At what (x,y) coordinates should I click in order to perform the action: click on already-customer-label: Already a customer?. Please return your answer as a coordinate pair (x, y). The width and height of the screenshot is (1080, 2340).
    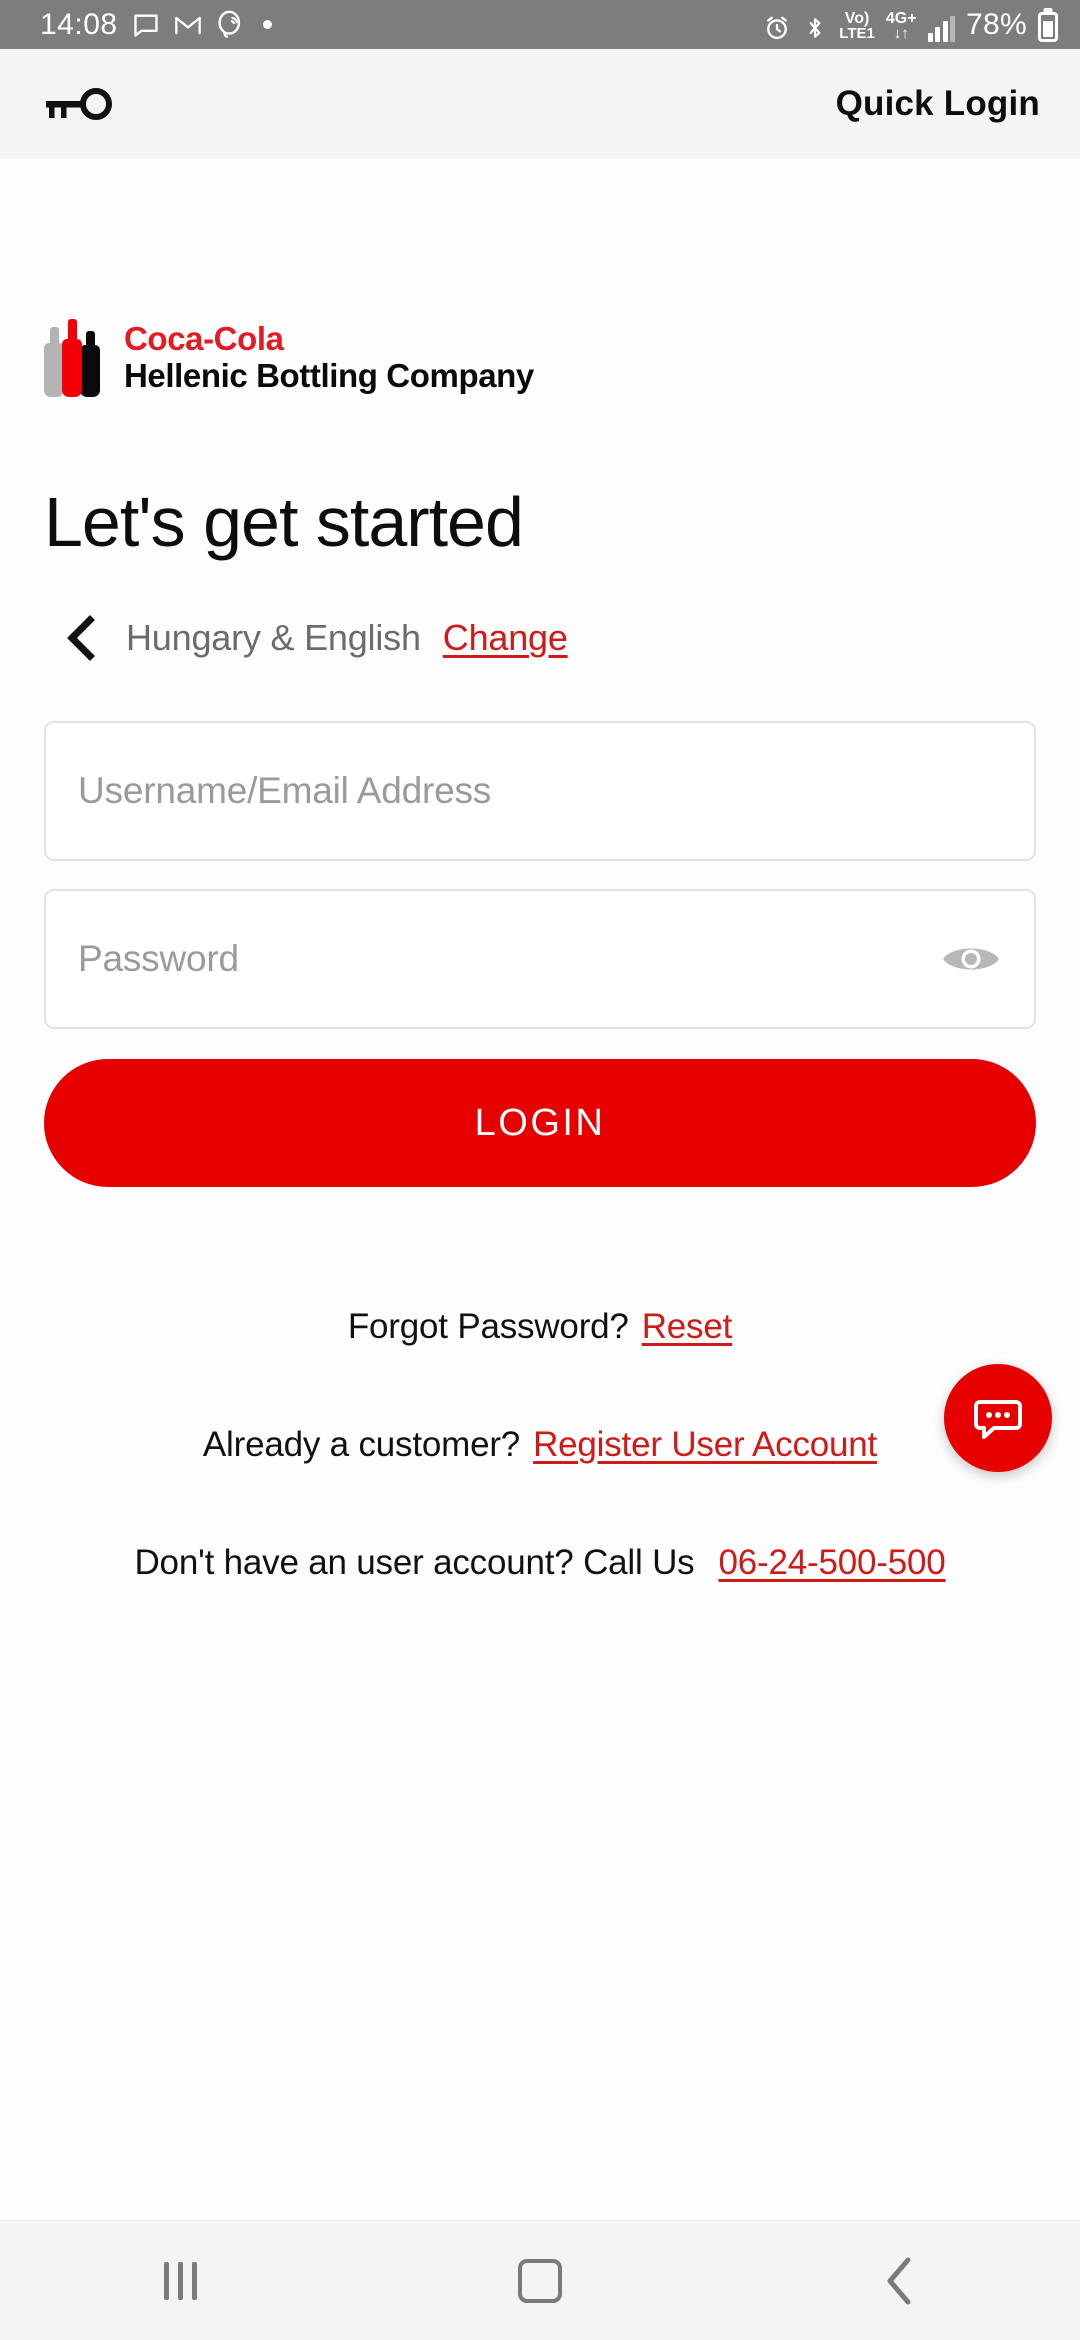
    Looking at the image, I should click on (361, 1444).